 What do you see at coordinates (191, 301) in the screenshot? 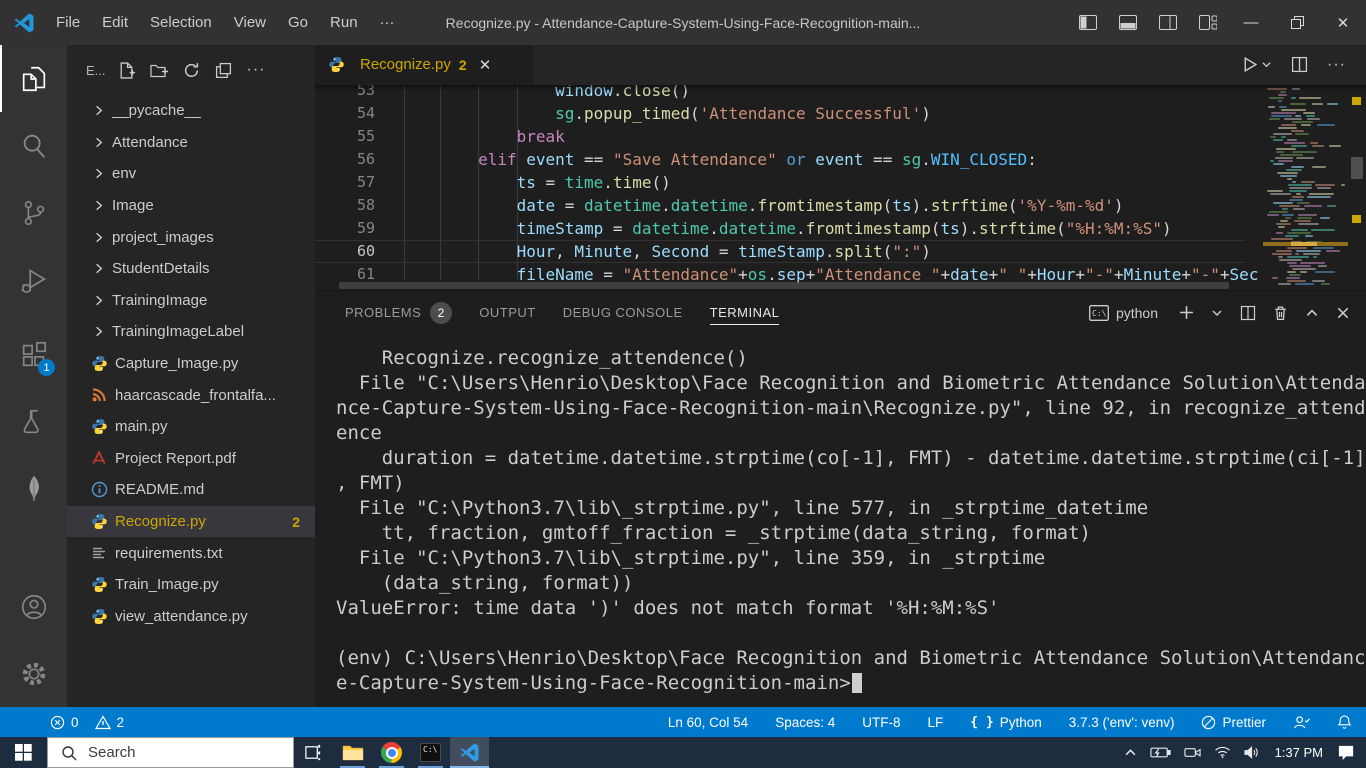
I see `sidebar-item-trainingimage: TrainingImage` at bounding box center [191, 301].